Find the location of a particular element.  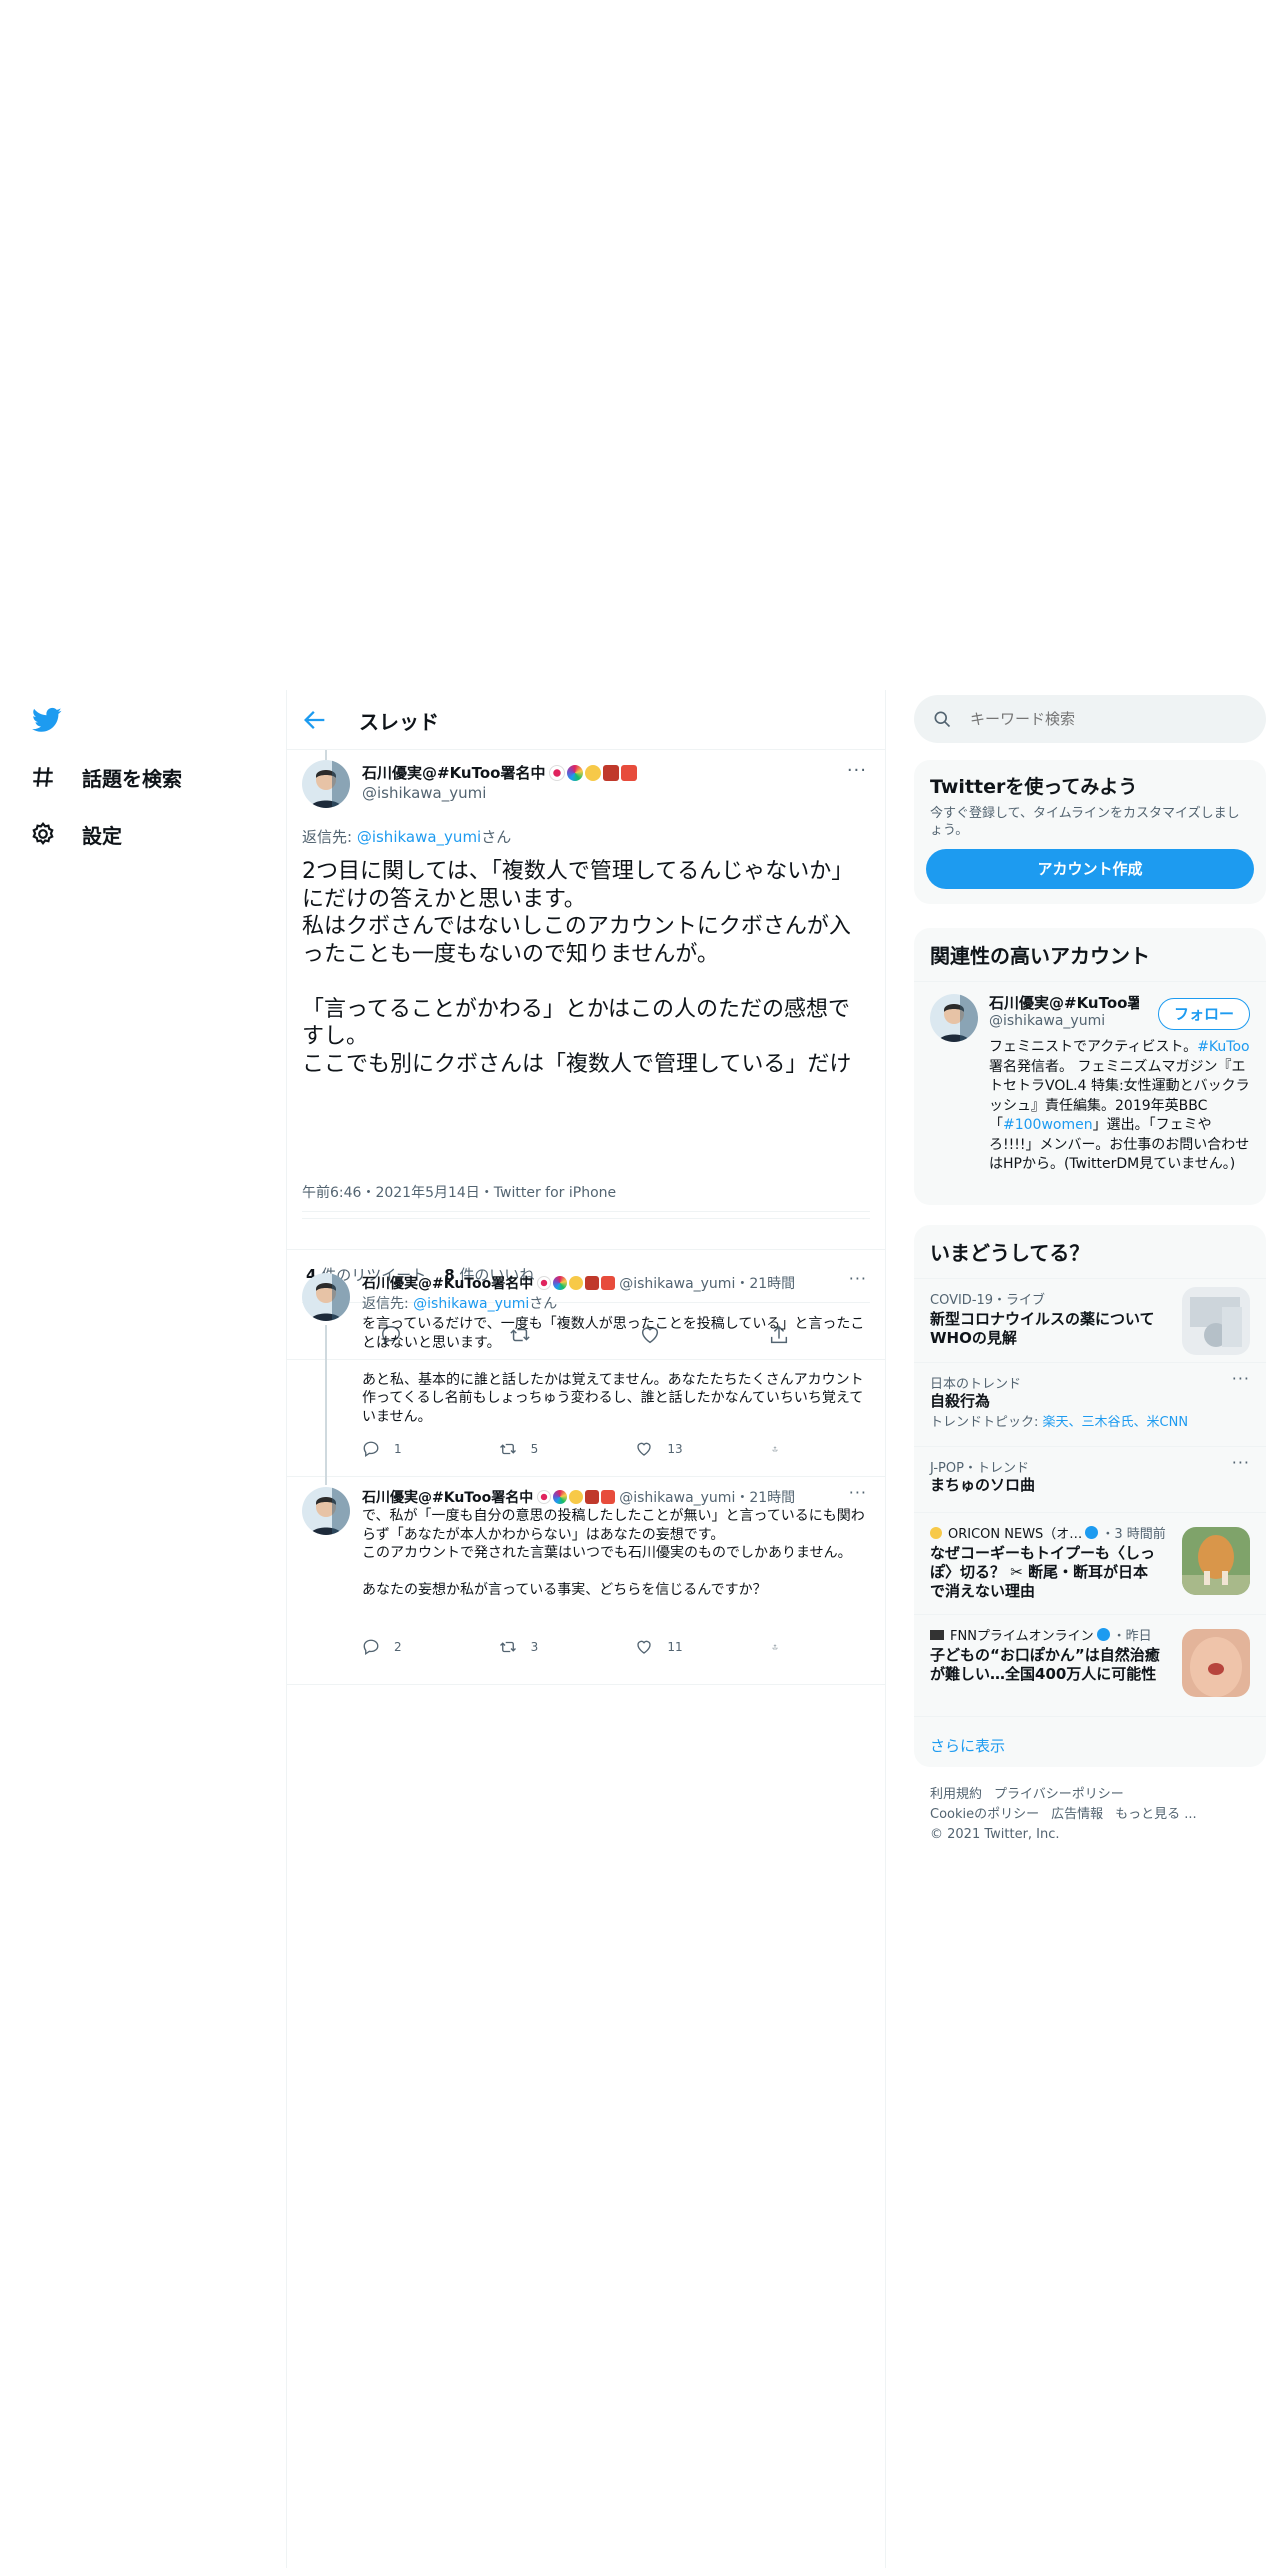

trend-item: COVID-19・ライブ 新型コロナウイルスの薬について WHOの見解 is located at coordinates (1090, 1320).